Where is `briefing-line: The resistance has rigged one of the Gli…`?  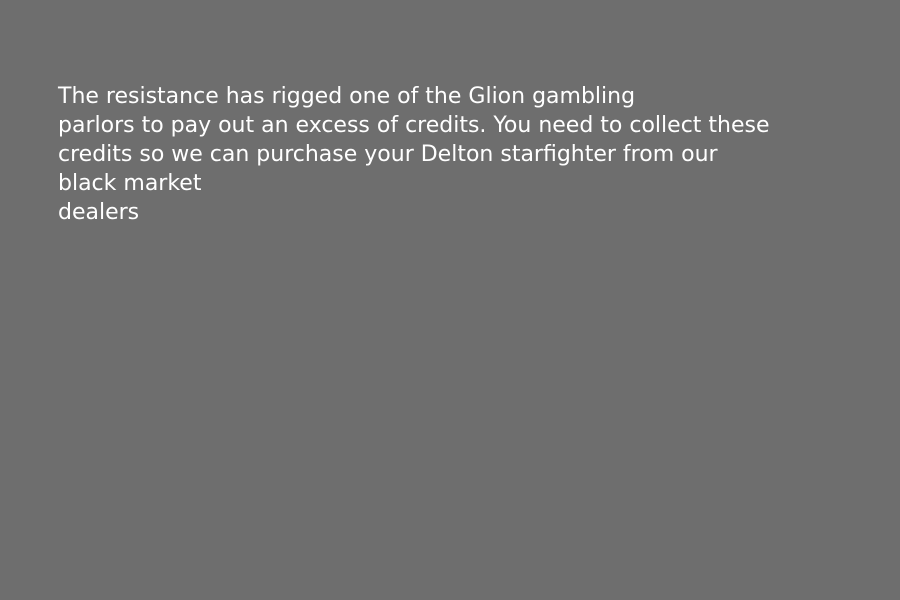 briefing-line: The resistance has rigged one of the Gli… is located at coordinates (347, 96).